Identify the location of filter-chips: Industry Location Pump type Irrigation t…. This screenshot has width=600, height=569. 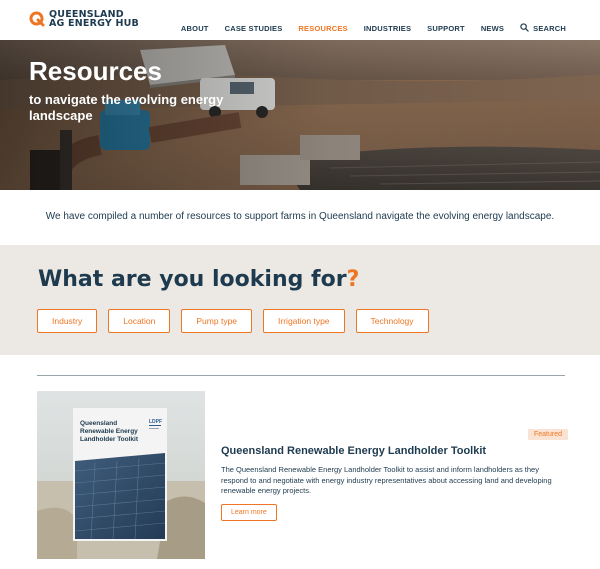
(238, 321).